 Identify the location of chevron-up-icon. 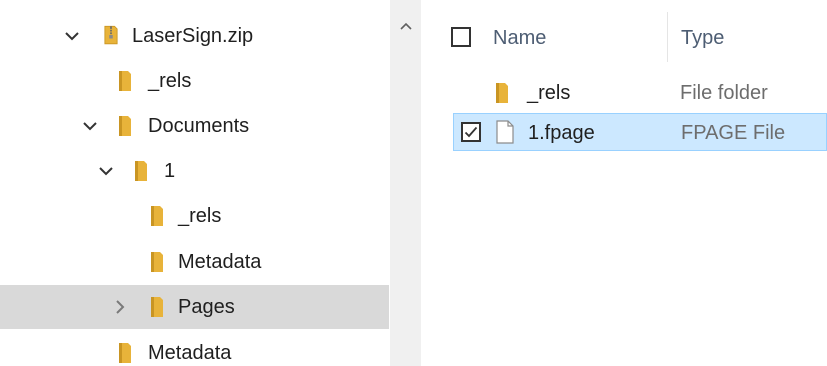
(405, 26).